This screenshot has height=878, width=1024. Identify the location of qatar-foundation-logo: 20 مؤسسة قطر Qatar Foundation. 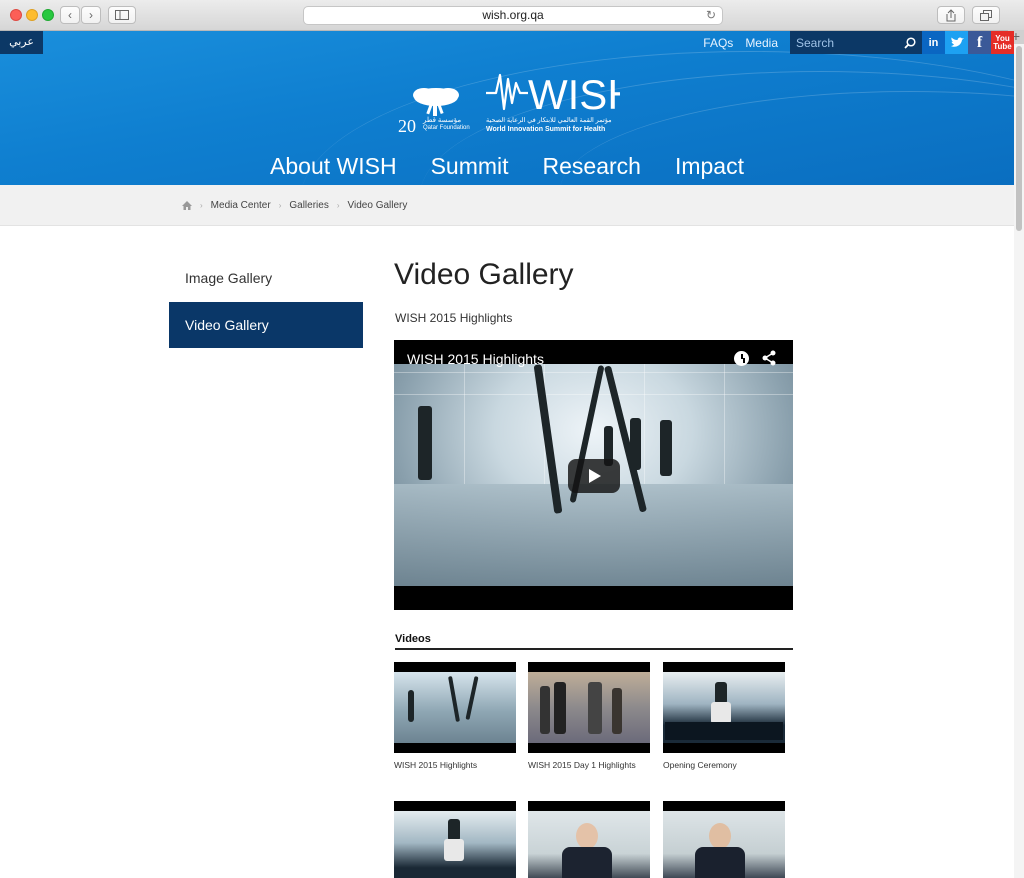
(435, 115).